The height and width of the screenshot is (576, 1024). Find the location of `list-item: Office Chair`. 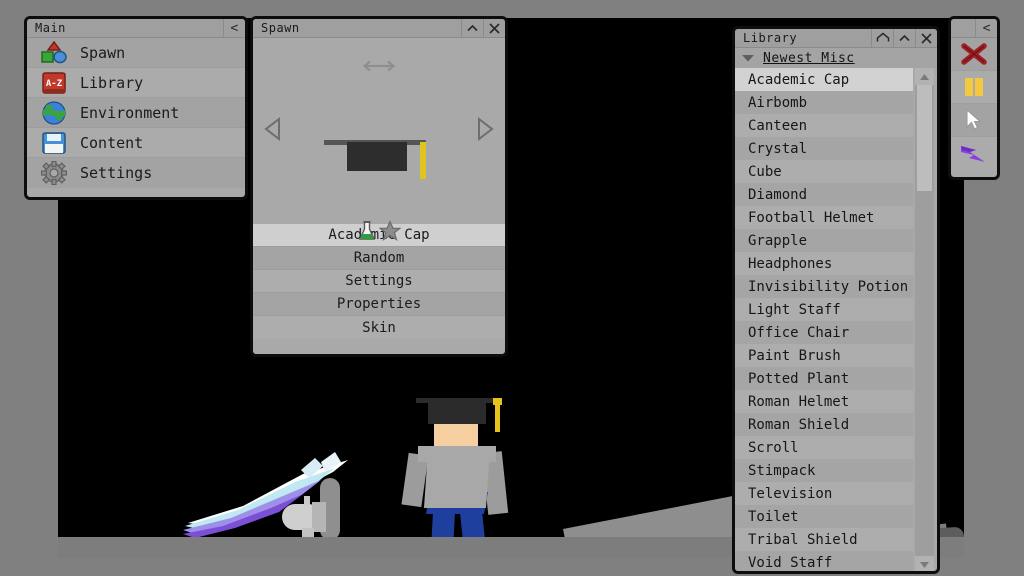

list-item: Office Chair is located at coordinates (824, 332).